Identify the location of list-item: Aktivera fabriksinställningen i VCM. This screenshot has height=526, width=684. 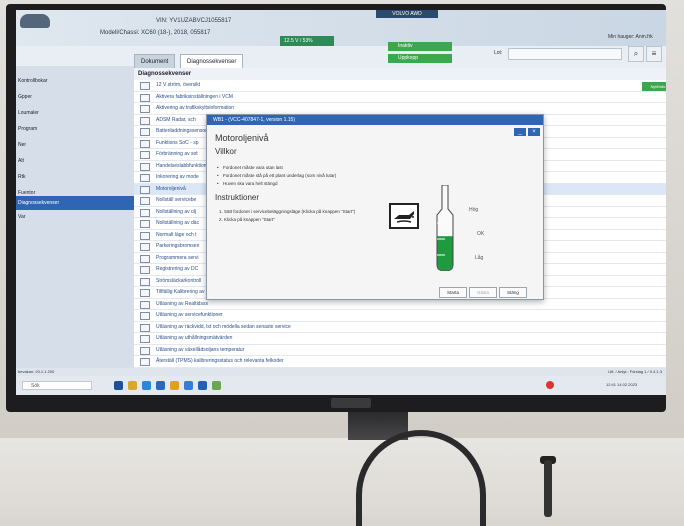
(400, 97).